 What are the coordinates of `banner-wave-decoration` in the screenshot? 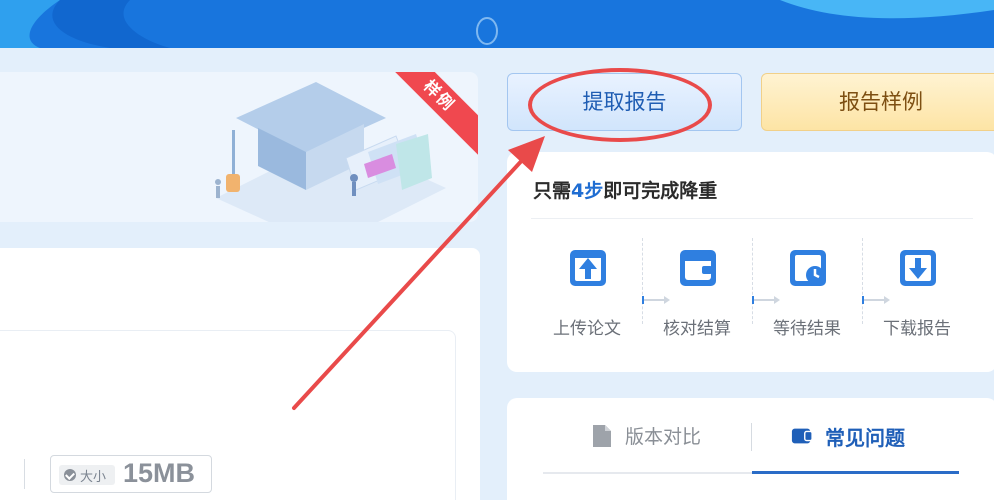 It's located at (497, 24).